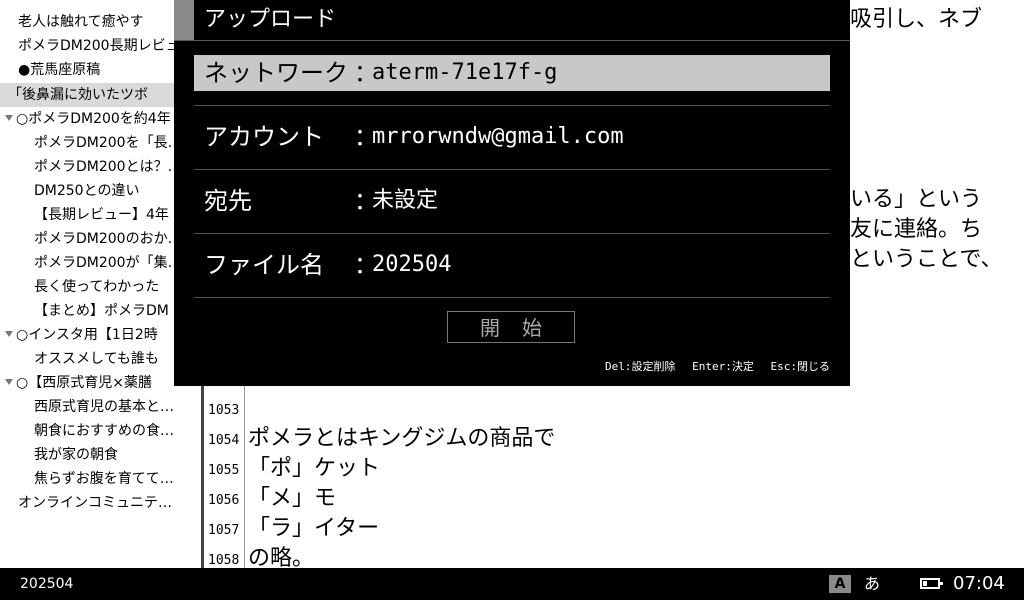 The image size is (1024, 600). What do you see at coordinates (276, 73) in the screenshot?
I see `field-label: ネットワーク` at bounding box center [276, 73].